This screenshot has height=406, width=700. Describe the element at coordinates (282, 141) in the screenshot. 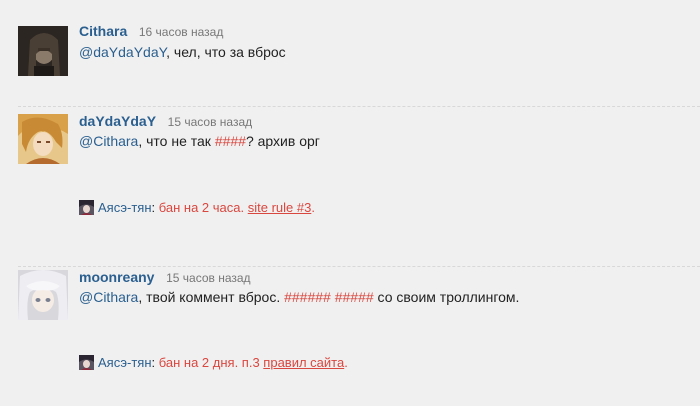

I see `comment-text-part: ? архив орг` at that location.